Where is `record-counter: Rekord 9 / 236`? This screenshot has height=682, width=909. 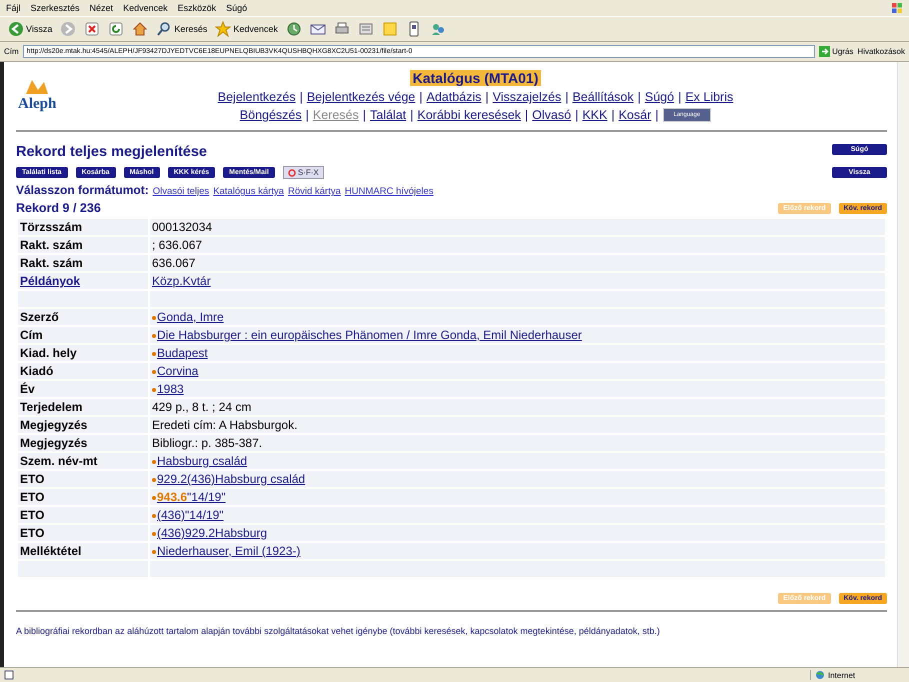 record-counter: Rekord 9 / 236 is located at coordinates (58, 208).